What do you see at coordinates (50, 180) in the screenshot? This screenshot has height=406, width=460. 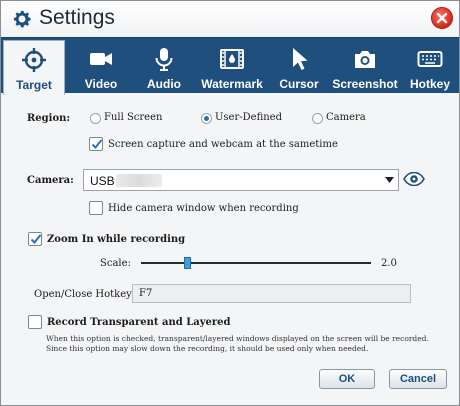 I see `camera-label: Camera:` at bounding box center [50, 180].